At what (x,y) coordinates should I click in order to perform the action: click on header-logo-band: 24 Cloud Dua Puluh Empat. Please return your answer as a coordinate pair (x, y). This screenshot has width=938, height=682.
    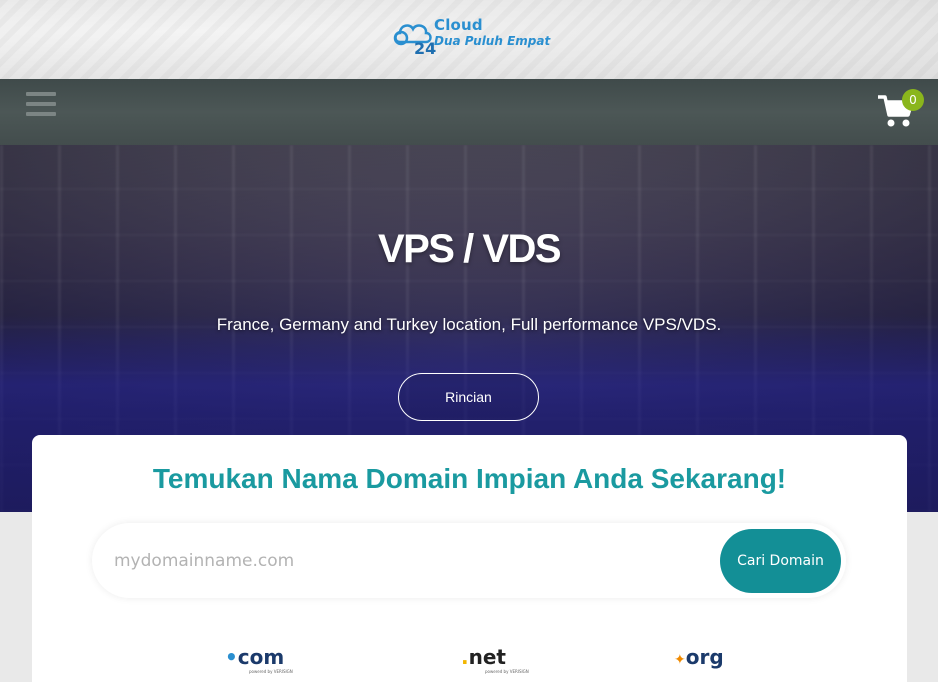
    Looking at the image, I should click on (469, 39).